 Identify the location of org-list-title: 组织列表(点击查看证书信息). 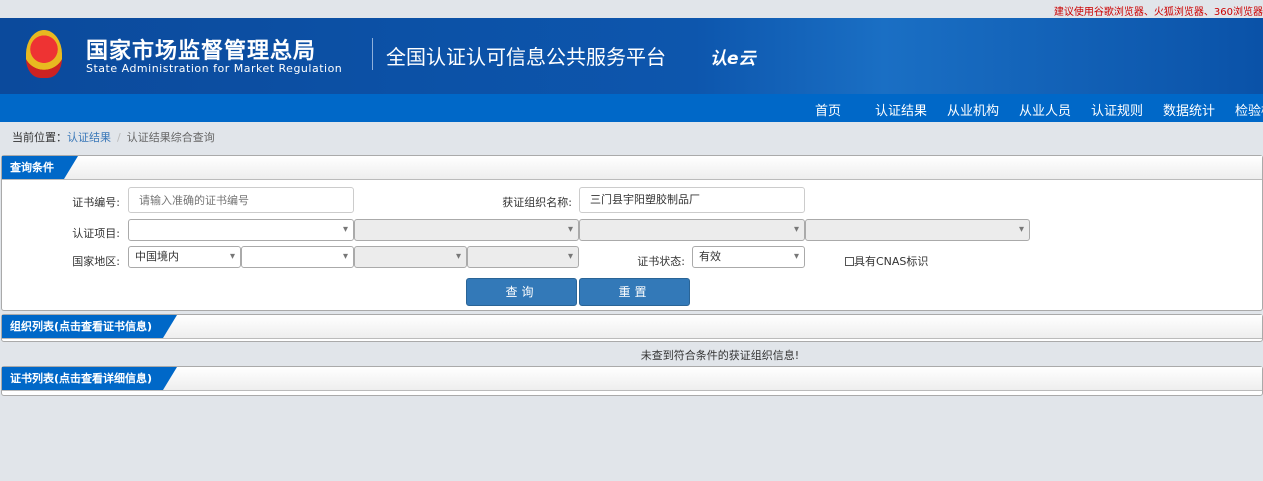
(89, 326).